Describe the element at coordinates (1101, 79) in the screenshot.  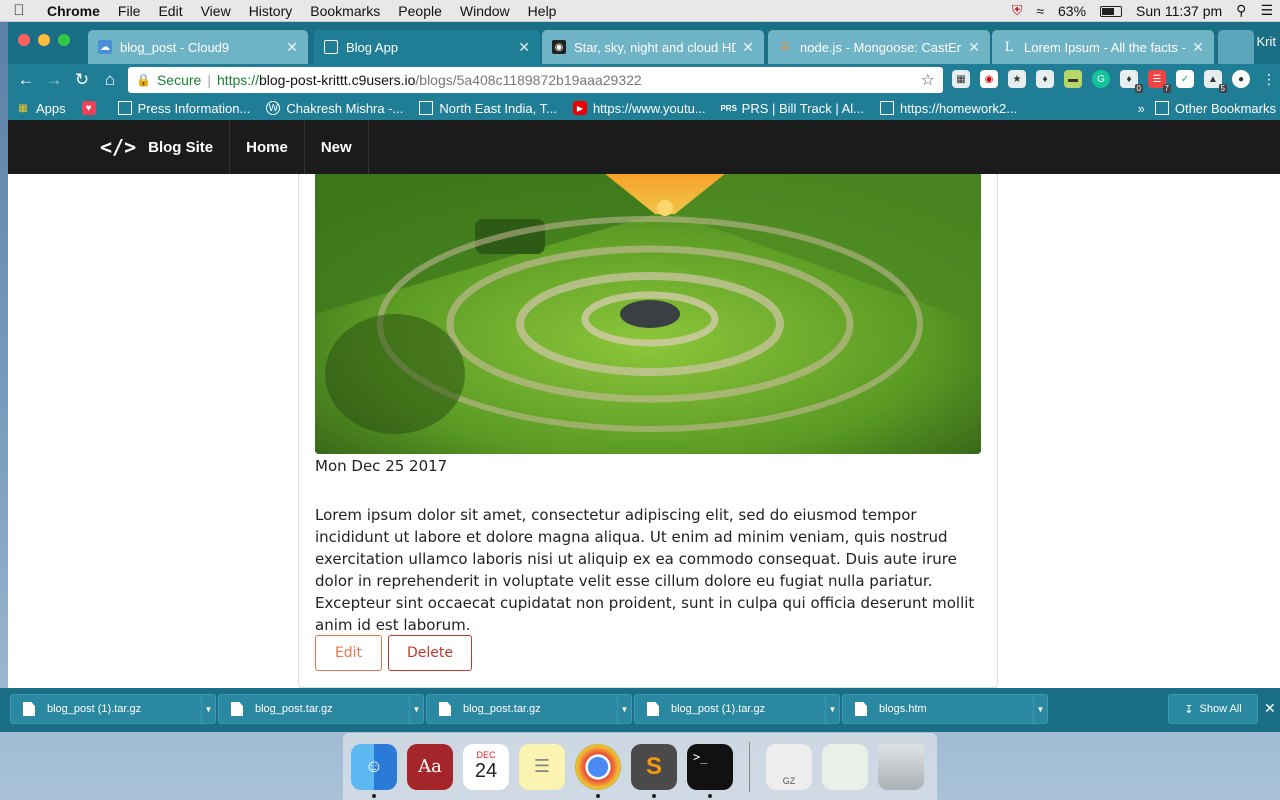
I see `grammarly-icon: G` at that location.